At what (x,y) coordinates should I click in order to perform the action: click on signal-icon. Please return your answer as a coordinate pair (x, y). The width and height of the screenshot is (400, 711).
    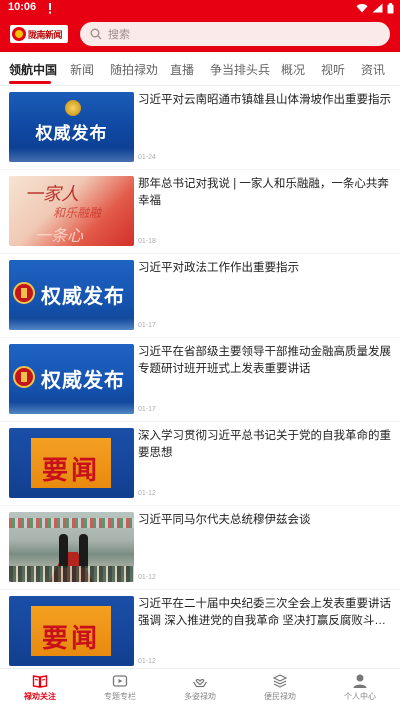
    Looking at the image, I should click on (377, 8).